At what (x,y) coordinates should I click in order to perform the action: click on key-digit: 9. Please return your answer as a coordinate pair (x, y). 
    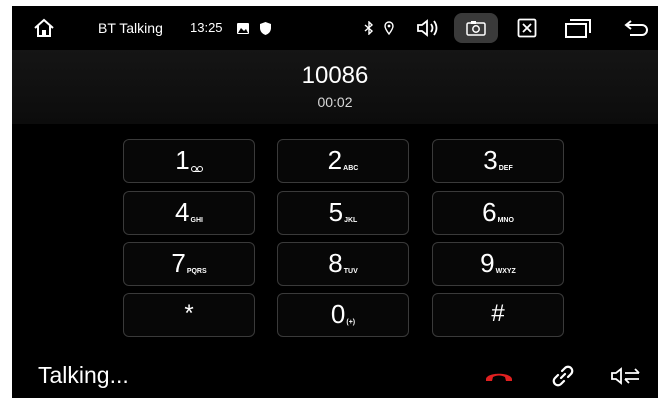
    Looking at the image, I should click on (487, 263).